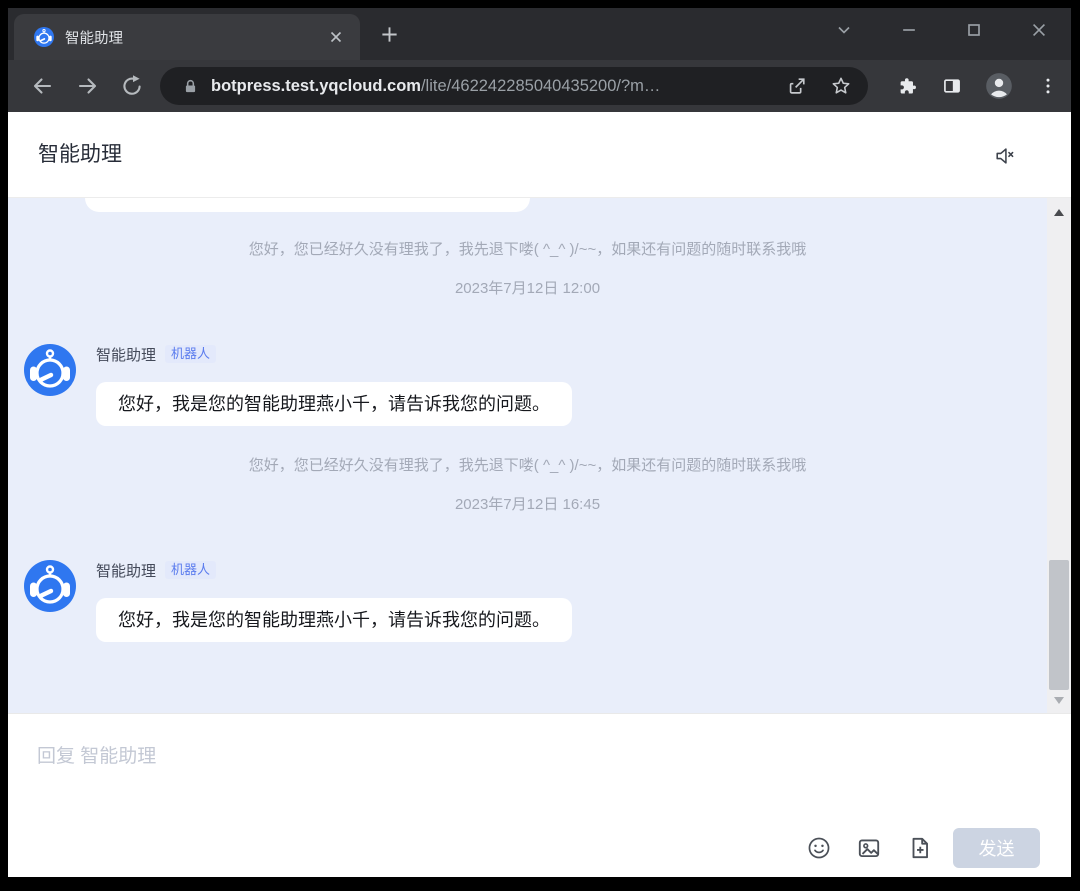 The width and height of the screenshot is (1080, 891). I want to click on forward-button, so click(88, 86).